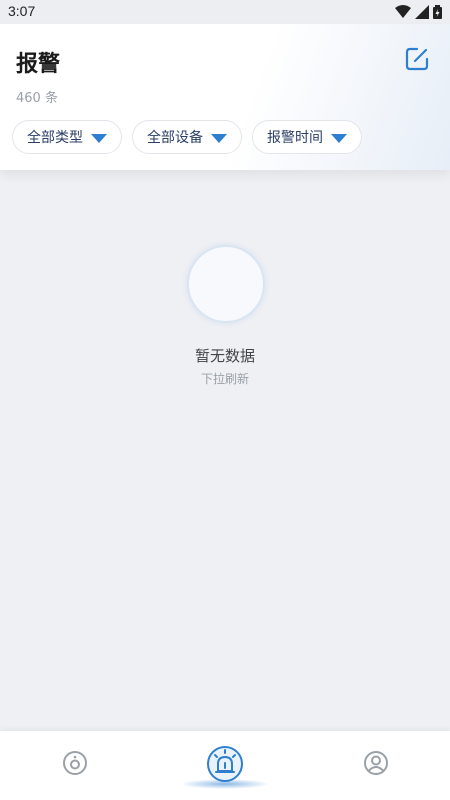 This screenshot has width=450, height=800. I want to click on camera-icon, so click(75, 763).